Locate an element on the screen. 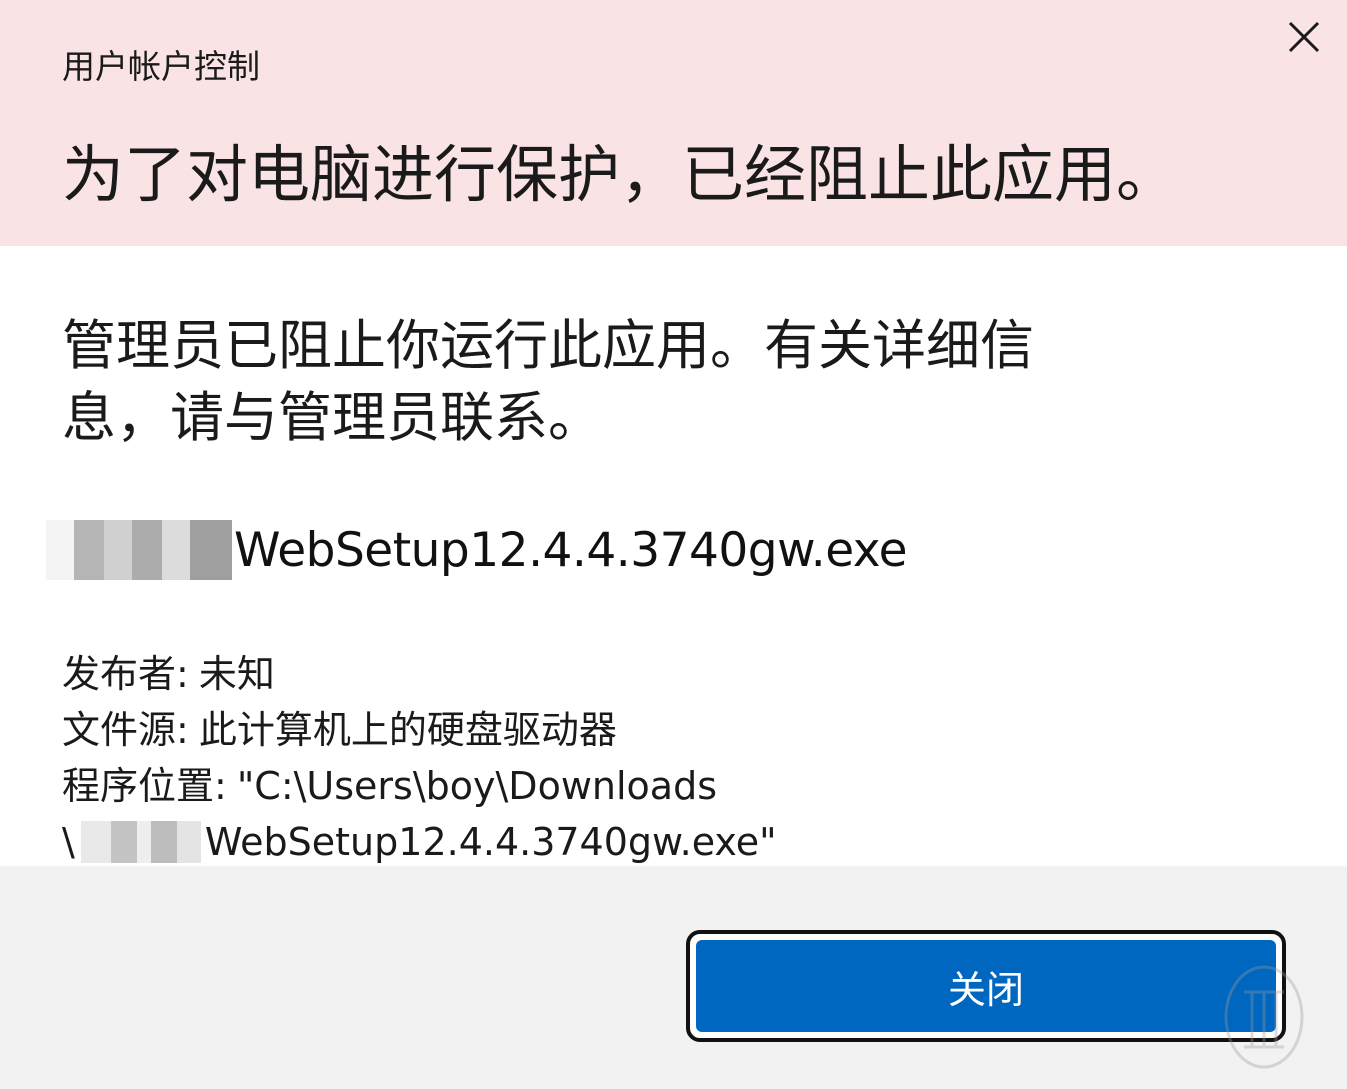 The width and height of the screenshot is (1347, 1089). publisher-row: 发布者: 未知 is located at coordinates (419, 674).